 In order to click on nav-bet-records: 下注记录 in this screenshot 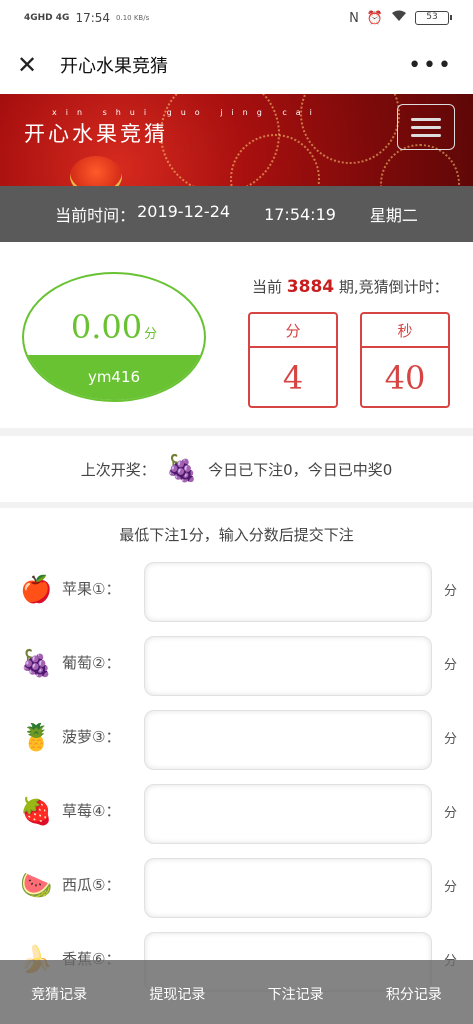, I will do `click(296, 994)`.